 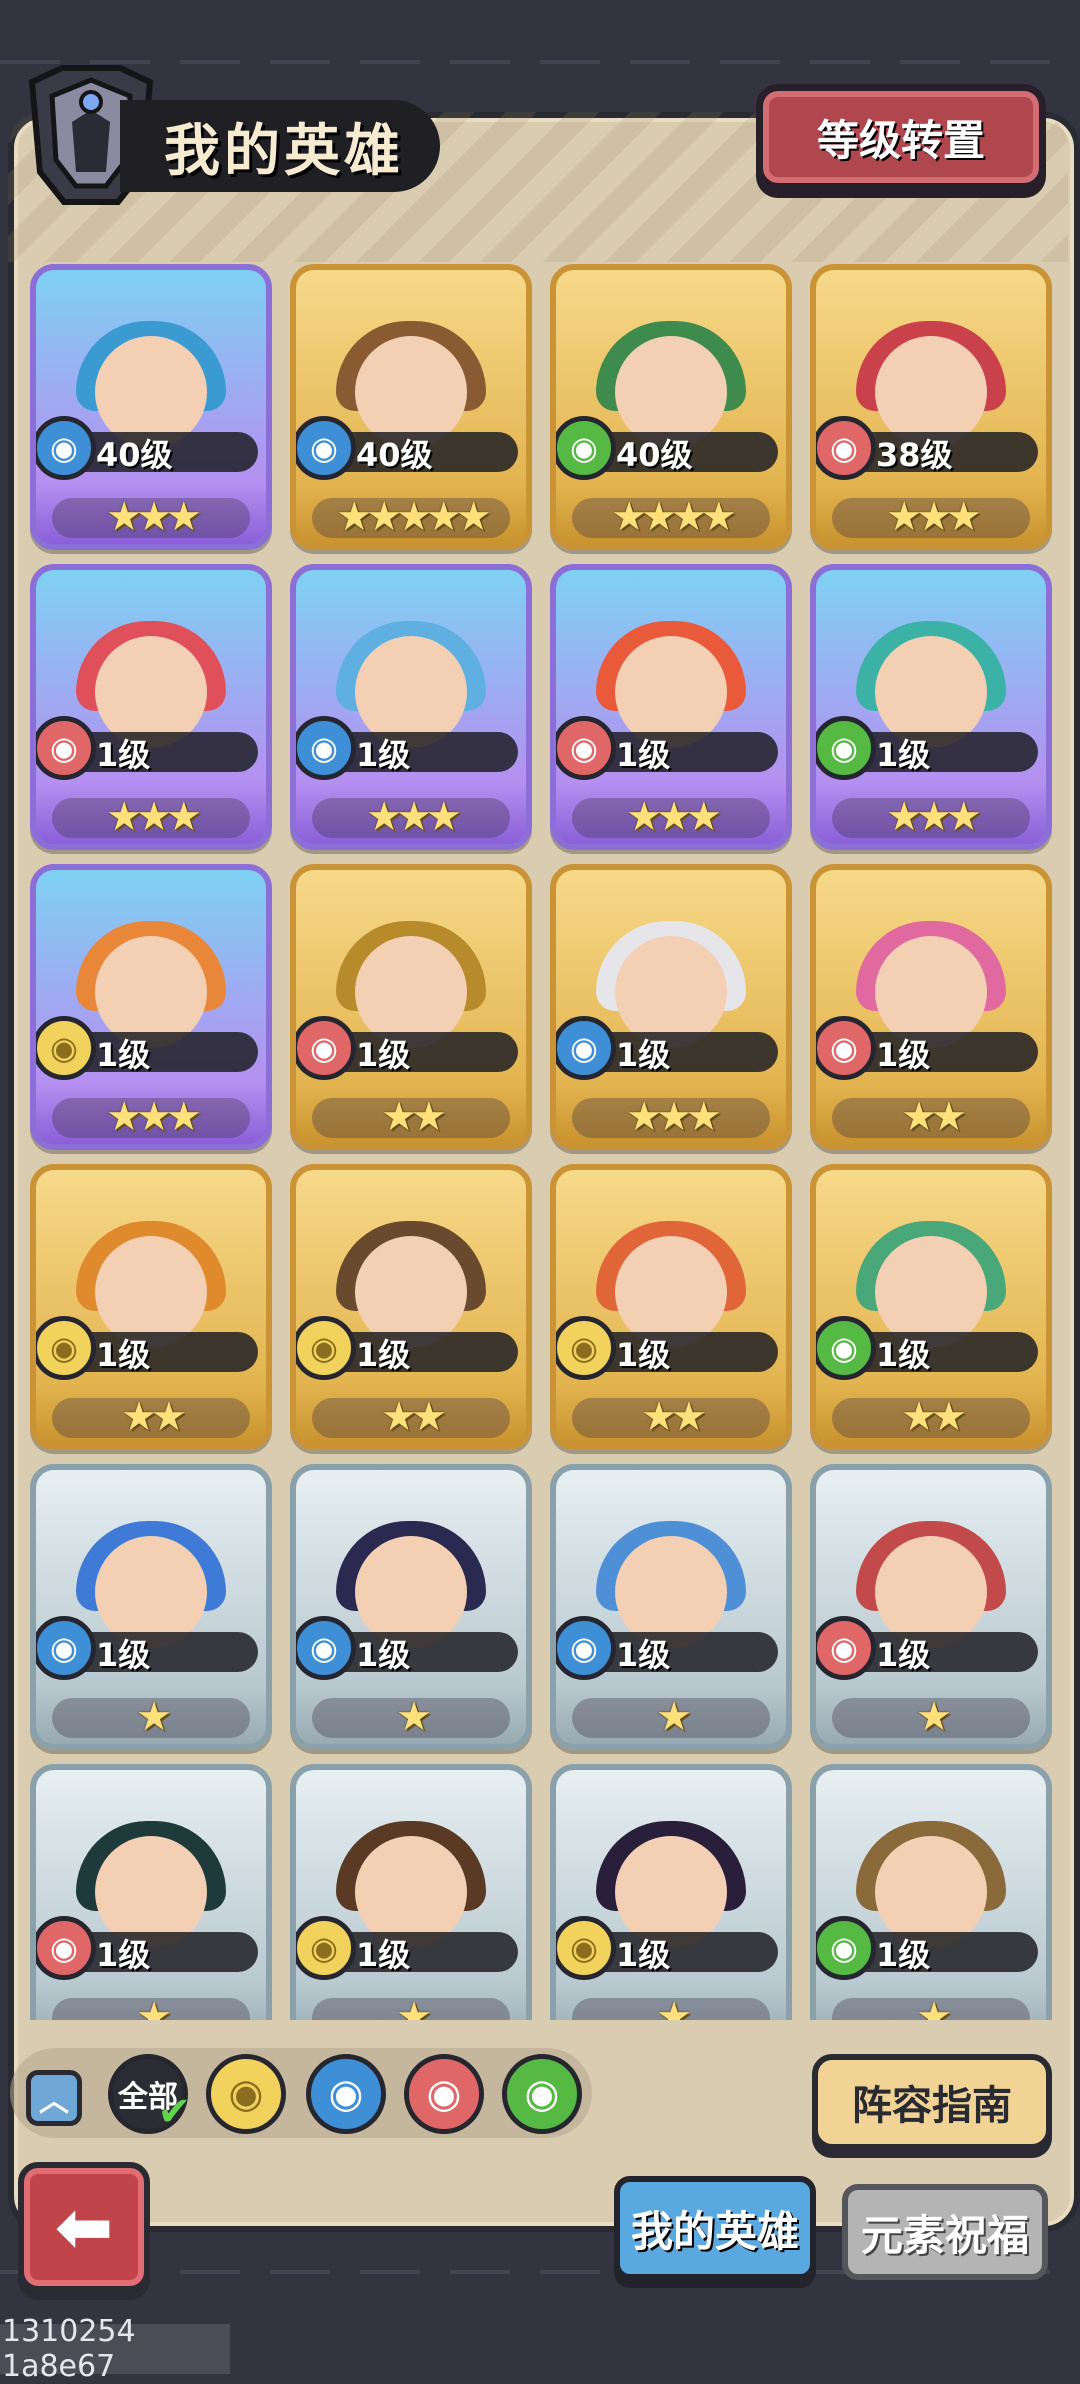 What do you see at coordinates (932, 2102) in the screenshot?
I see `lineup-guide-button: 阵容指南` at bounding box center [932, 2102].